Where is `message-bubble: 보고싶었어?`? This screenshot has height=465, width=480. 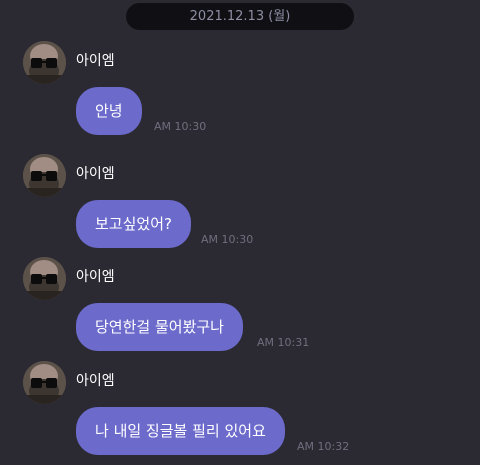
message-bubble: 보고싶었어? is located at coordinates (133, 224).